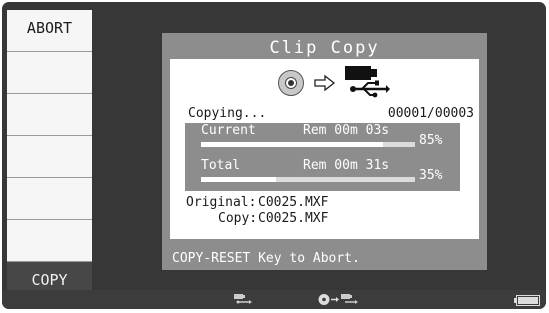  What do you see at coordinates (325, 83) in the screenshot?
I see `arrow-right-icon` at bounding box center [325, 83].